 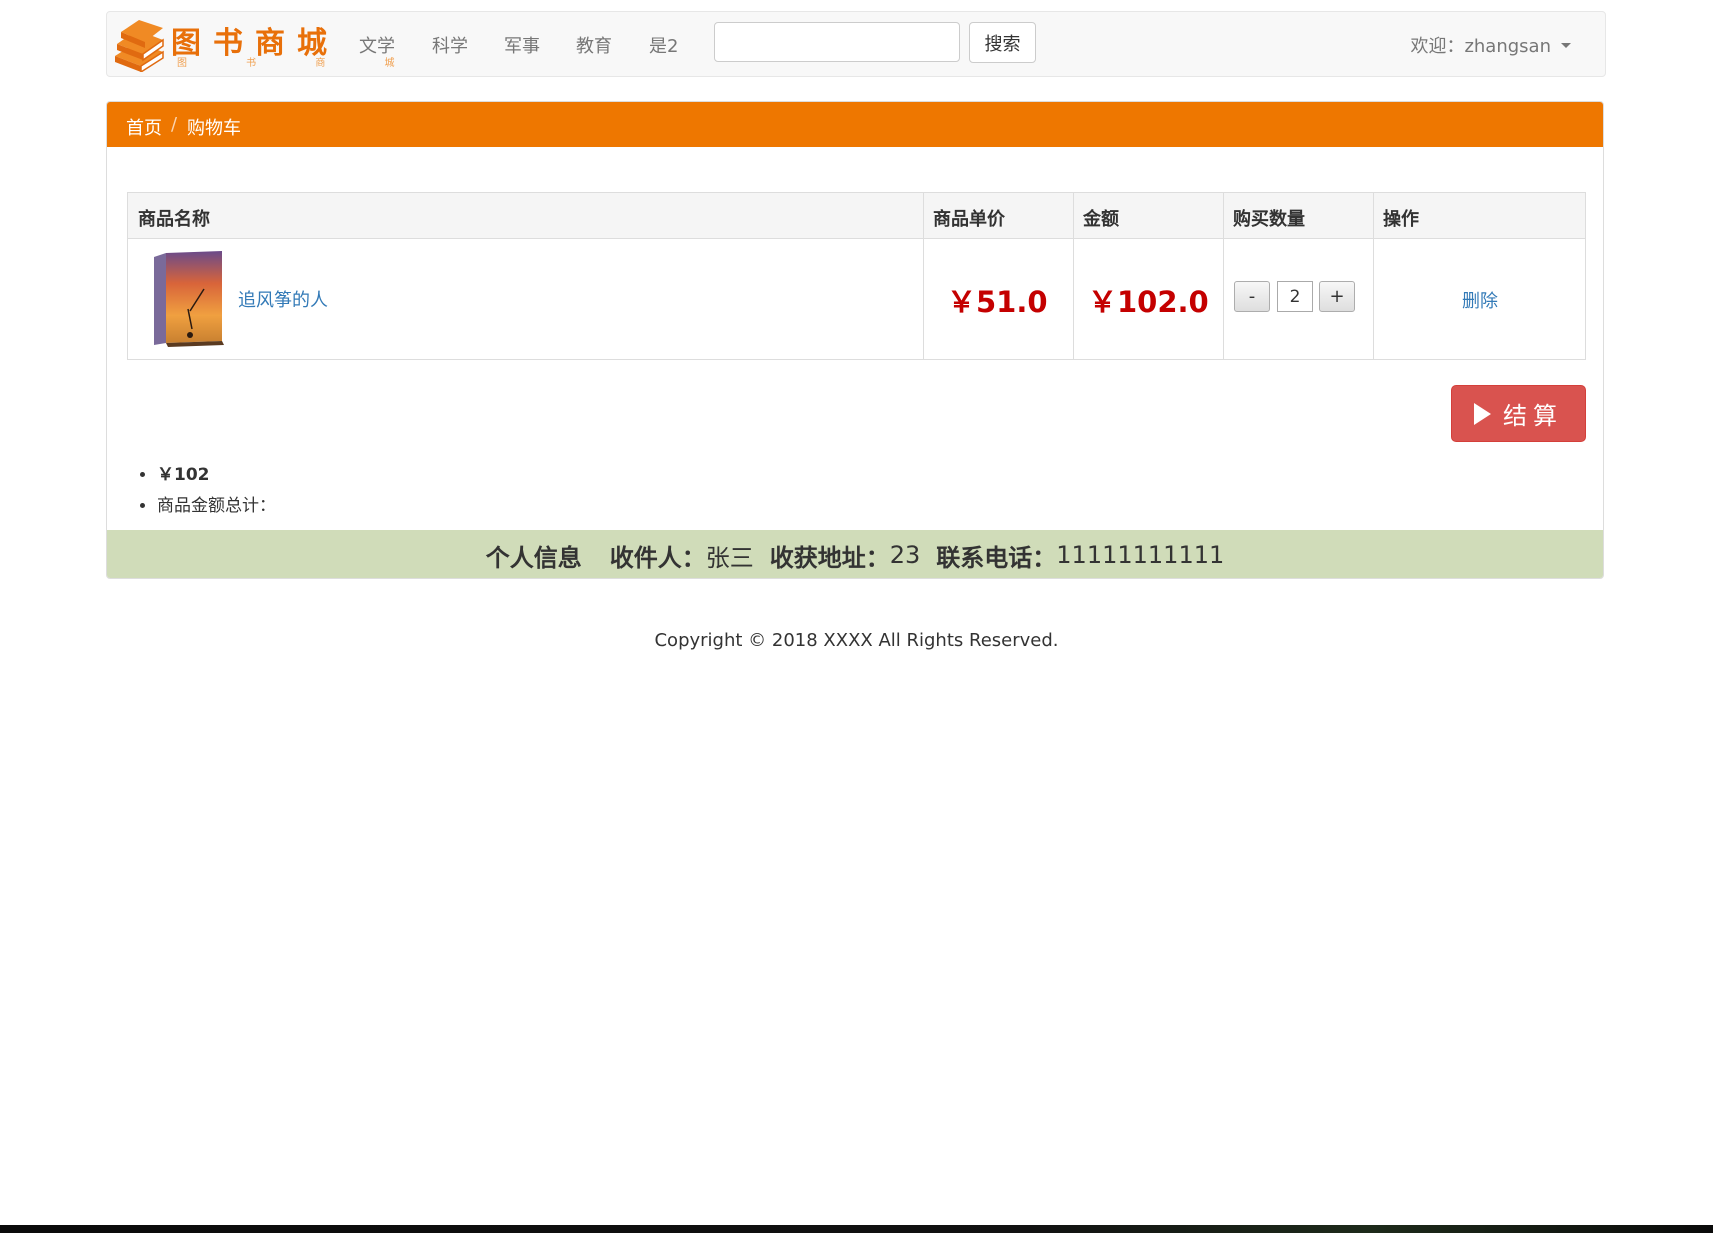 I want to click on receiver-value: 张三, so click(x=729, y=557).